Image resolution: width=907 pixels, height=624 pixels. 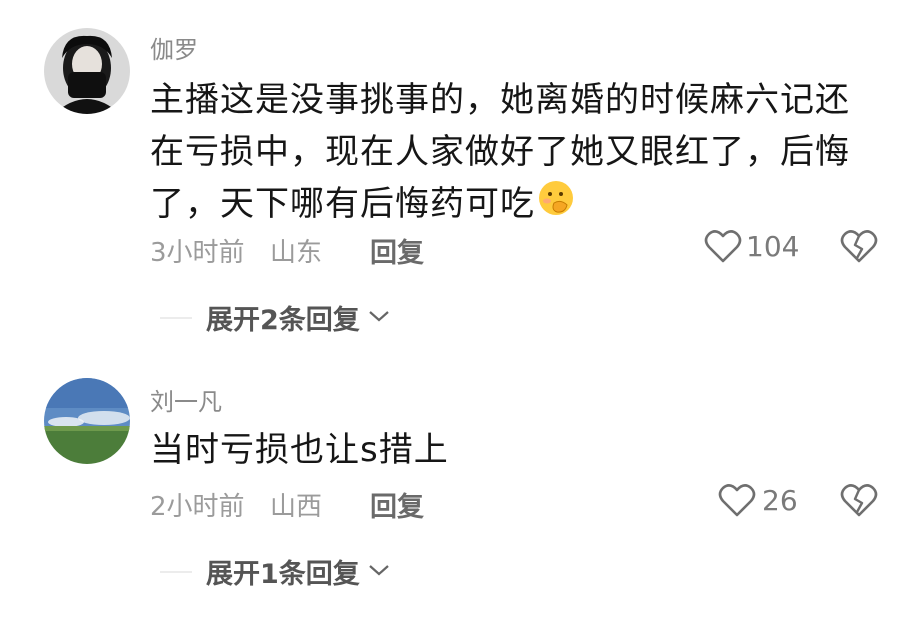 I want to click on comment-time: 3小时前, so click(x=197, y=253).